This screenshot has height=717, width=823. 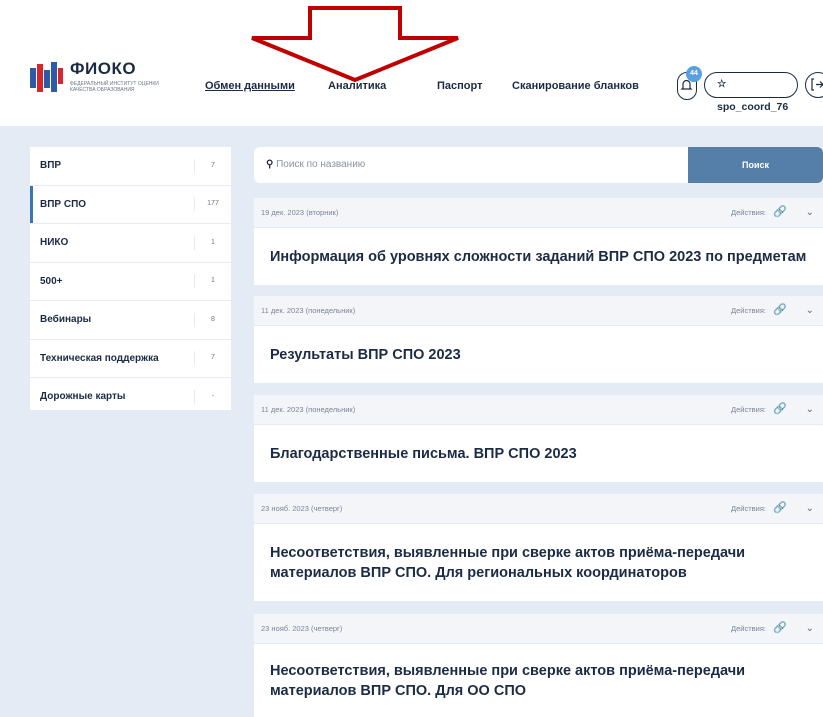 I want to click on notifications-badge: 44, so click(x=694, y=74).